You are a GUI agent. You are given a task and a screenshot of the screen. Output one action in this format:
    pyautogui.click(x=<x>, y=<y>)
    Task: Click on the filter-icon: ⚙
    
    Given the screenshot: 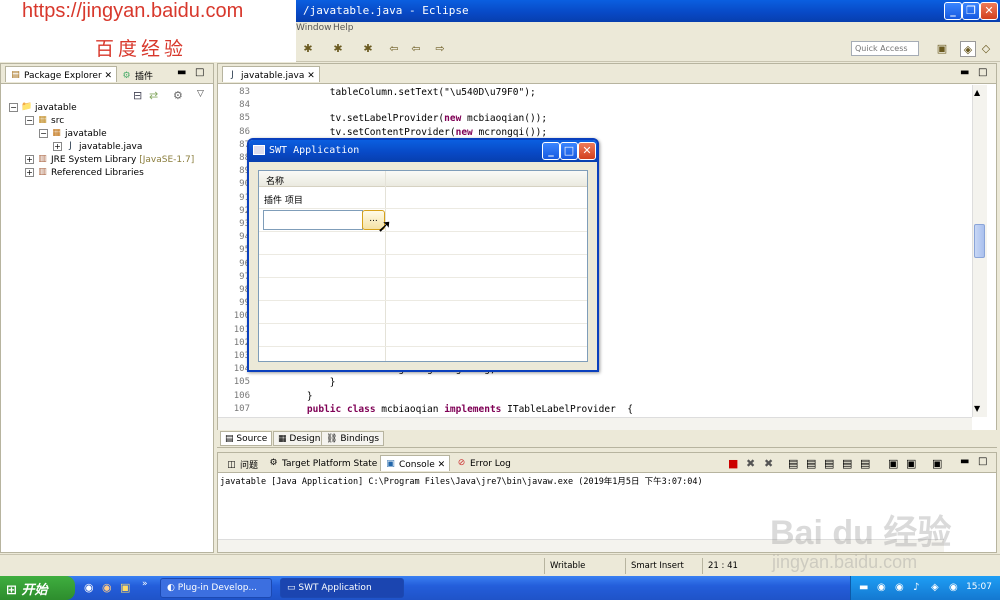 What is the action you would take?
    pyautogui.click(x=178, y=95)
    